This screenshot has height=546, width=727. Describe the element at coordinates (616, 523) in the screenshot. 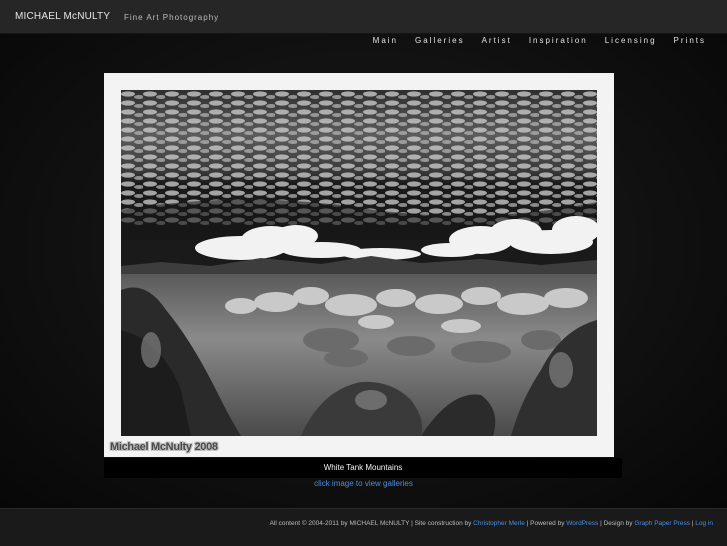

I see `footer-separator: | Design by` at that location.